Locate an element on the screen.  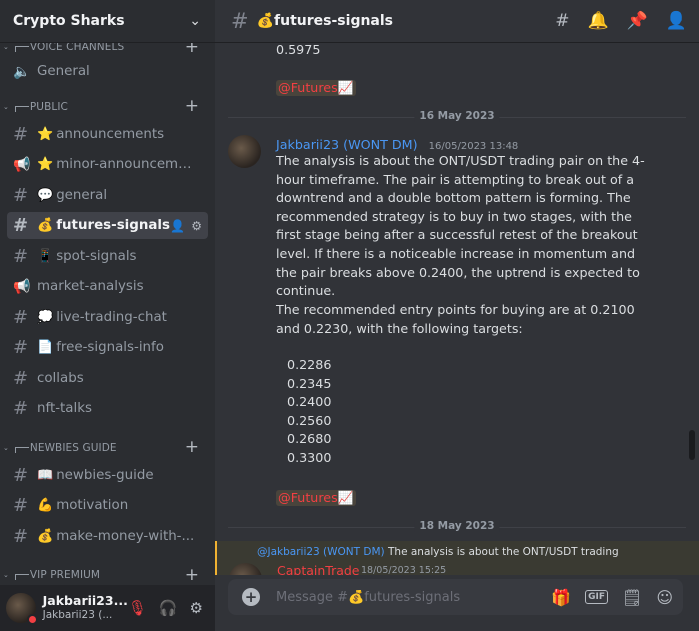
list-item: 0.3300 is located at coordinates (309, 457).